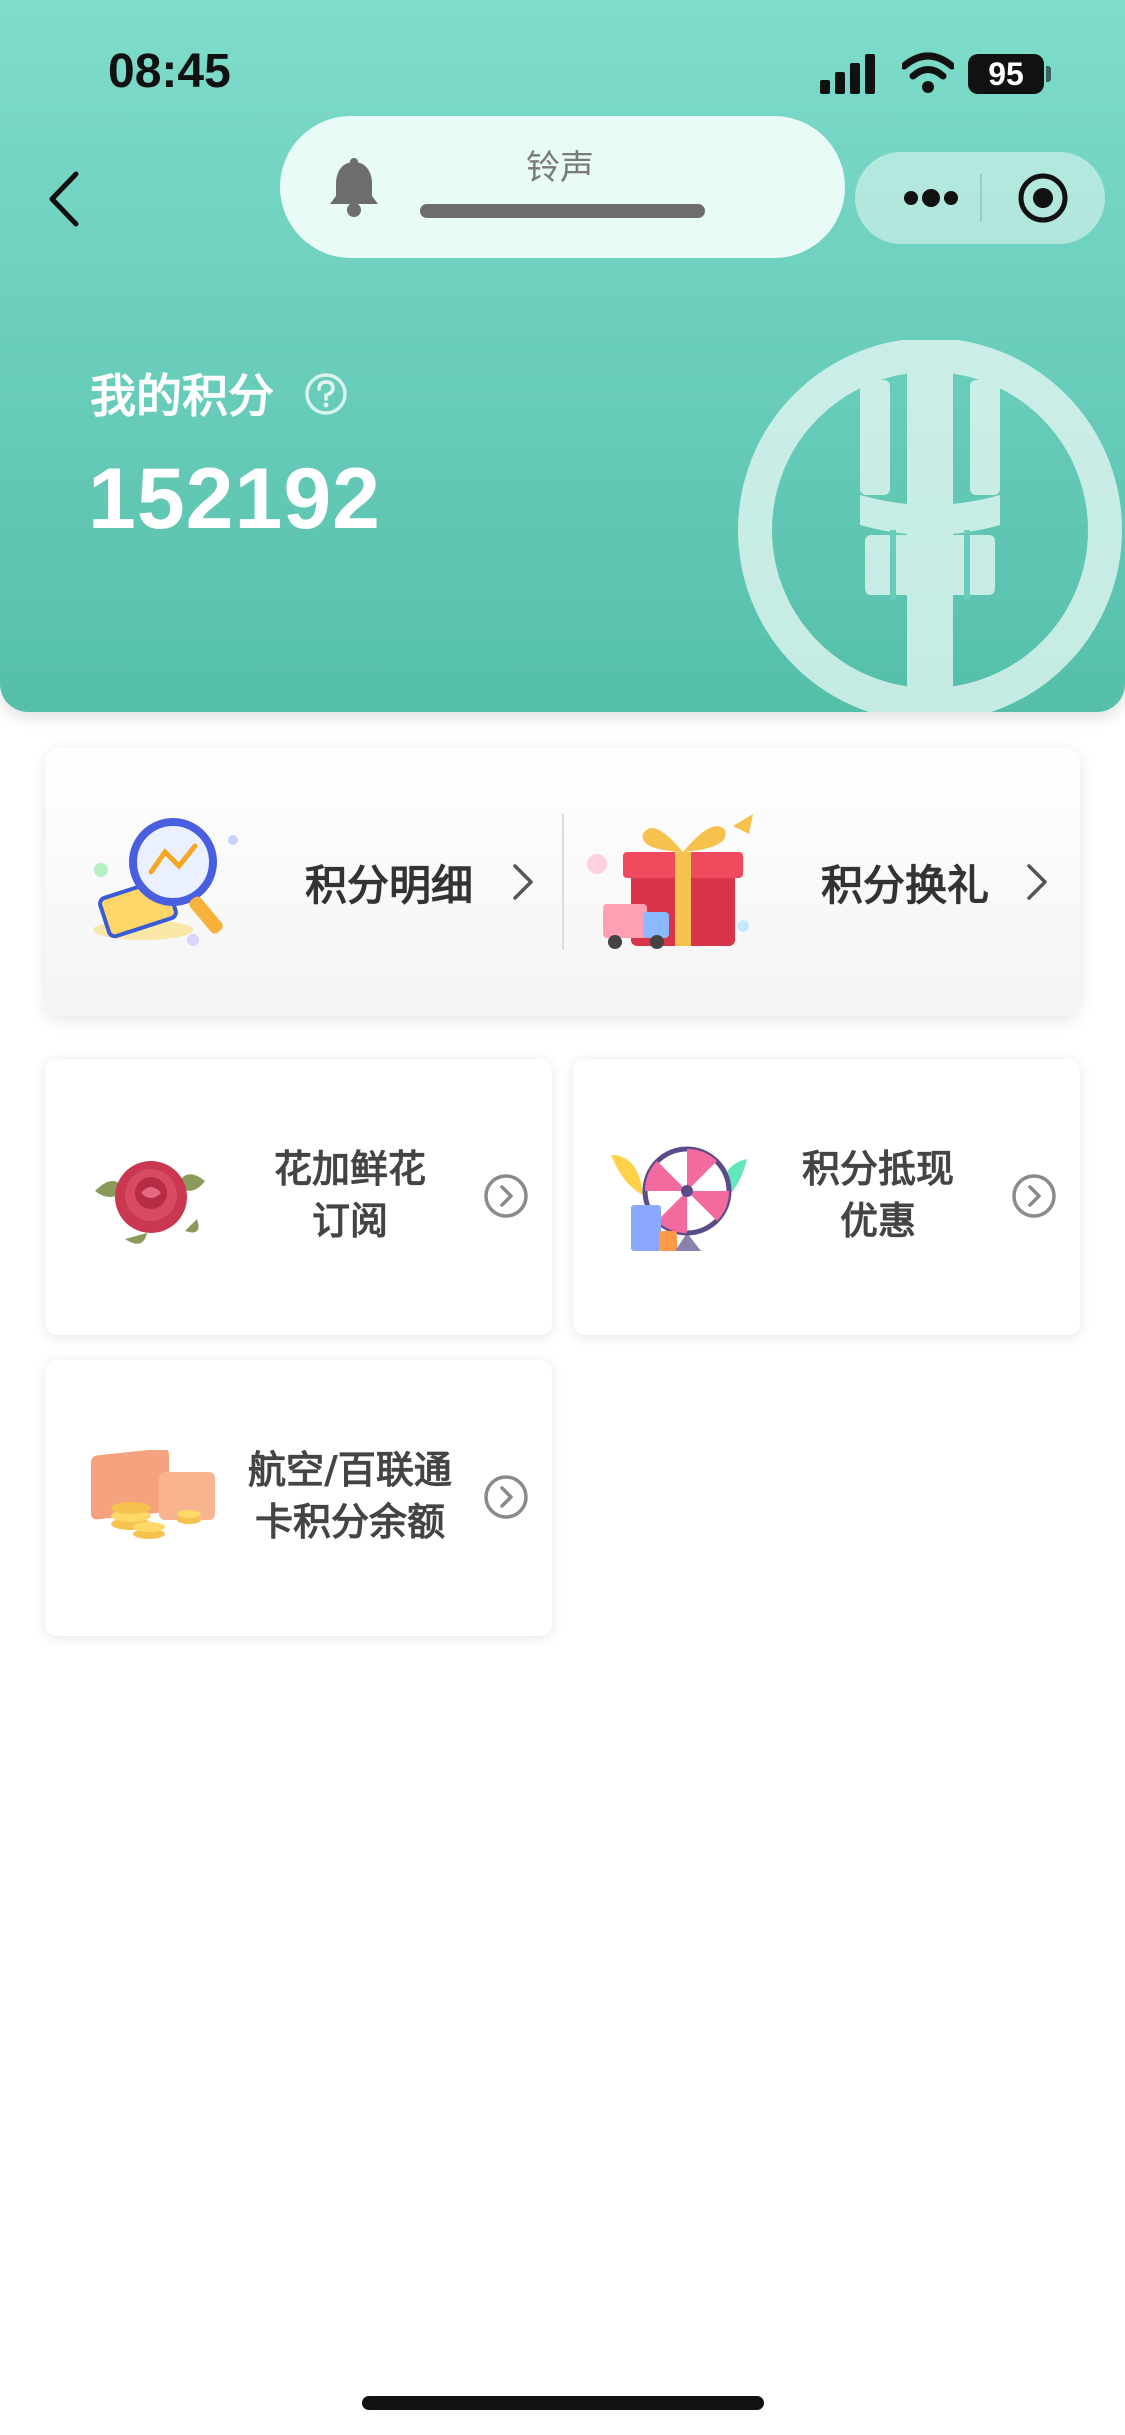  Describe the element at coordinates (847, 74) in the screenshot. I see `cellular-signal-icon` at that location.